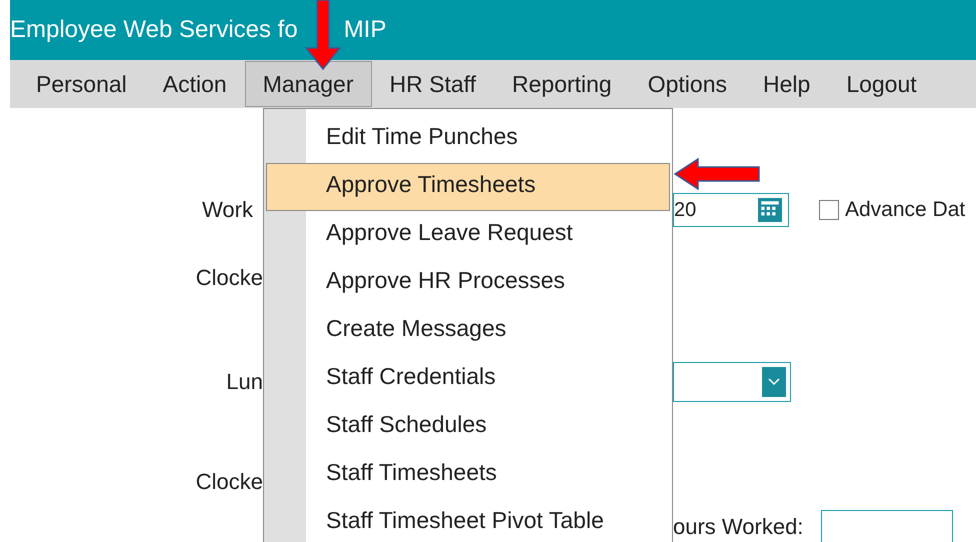  Describe the element at coordinates (732, 382) in the screenshot. I see `dropdown-field` at that location.